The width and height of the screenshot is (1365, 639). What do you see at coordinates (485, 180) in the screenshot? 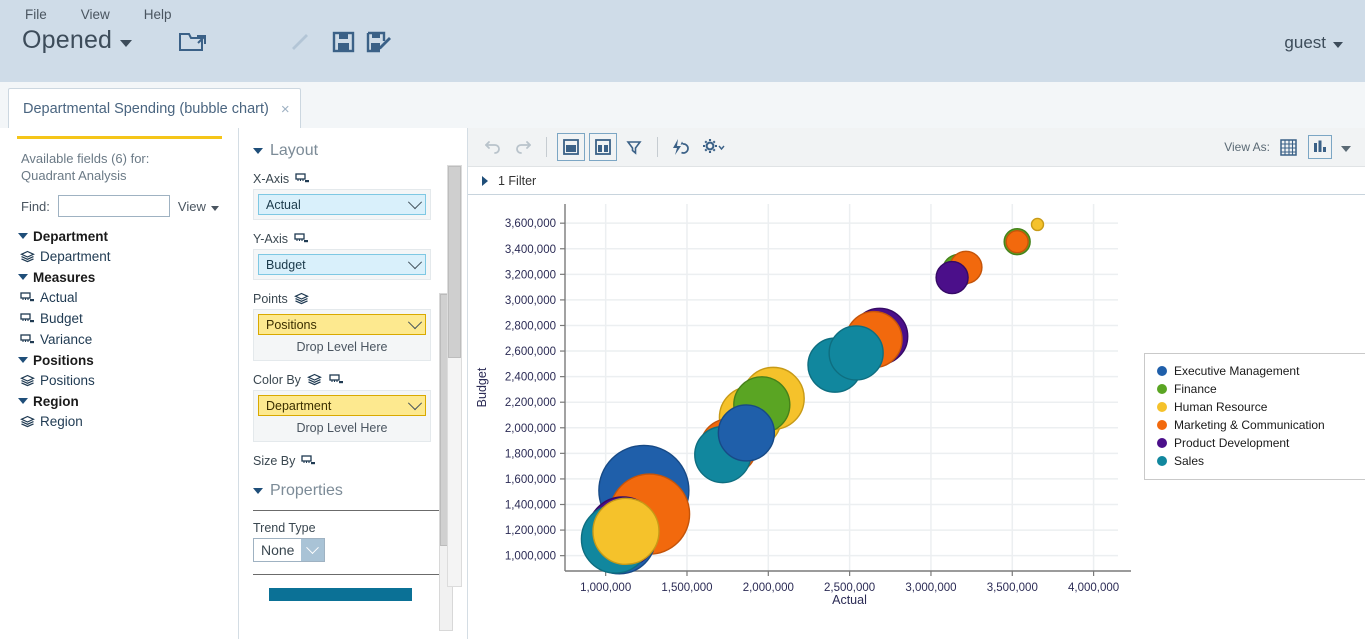
I see `expand-triangle-icon` at bounding box center [485, 180].